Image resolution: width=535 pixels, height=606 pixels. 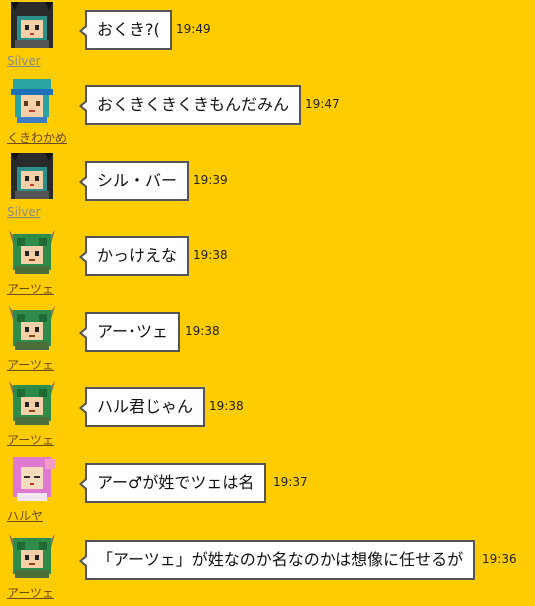 I want to click on message-time: 19:36, so click(x=499, y=559).